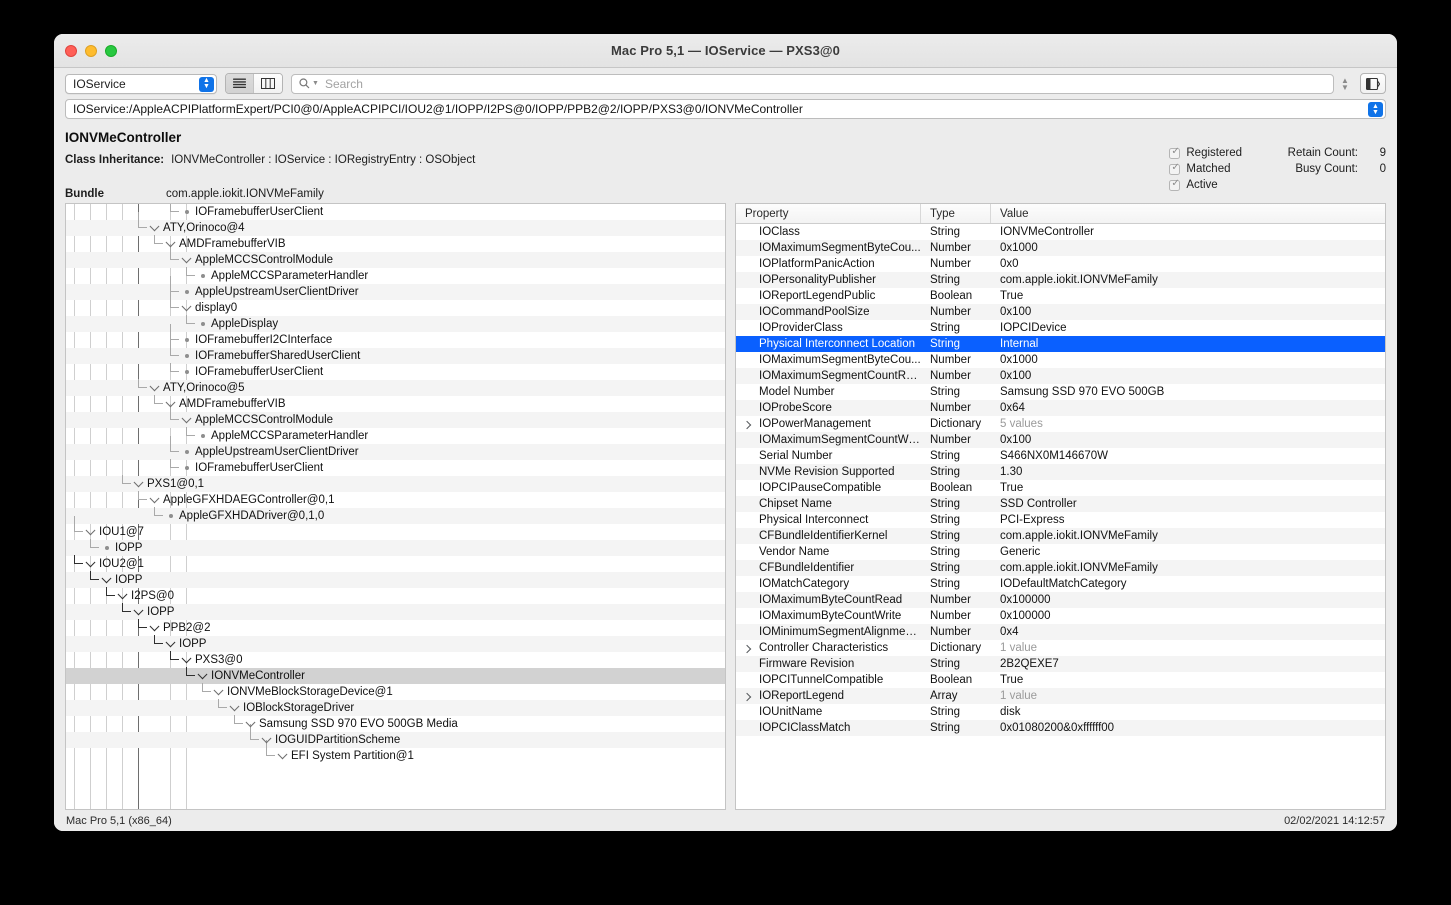 The height and width of the screenshot is (905, 1451). Describe the element at coordinates (1060, 264) in the screenshot. I see `property-row: IOPlatformPanicAction Number 0x0` at that location.